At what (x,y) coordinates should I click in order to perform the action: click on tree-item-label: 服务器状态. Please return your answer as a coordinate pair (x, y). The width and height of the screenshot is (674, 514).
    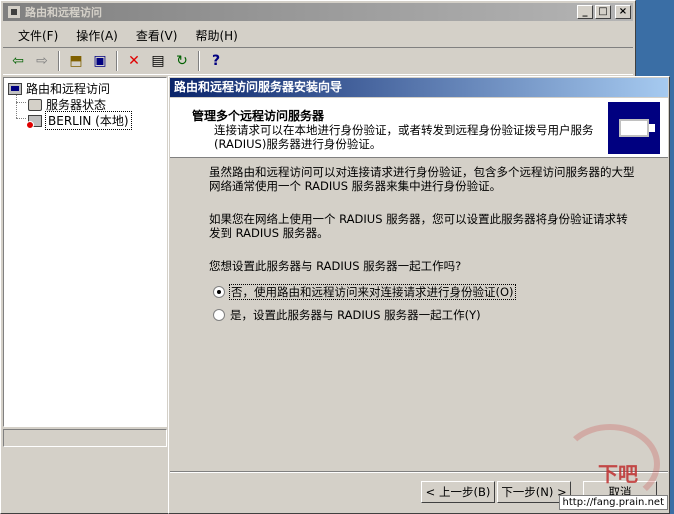
    Looking at the image, I should click on (76, 105).